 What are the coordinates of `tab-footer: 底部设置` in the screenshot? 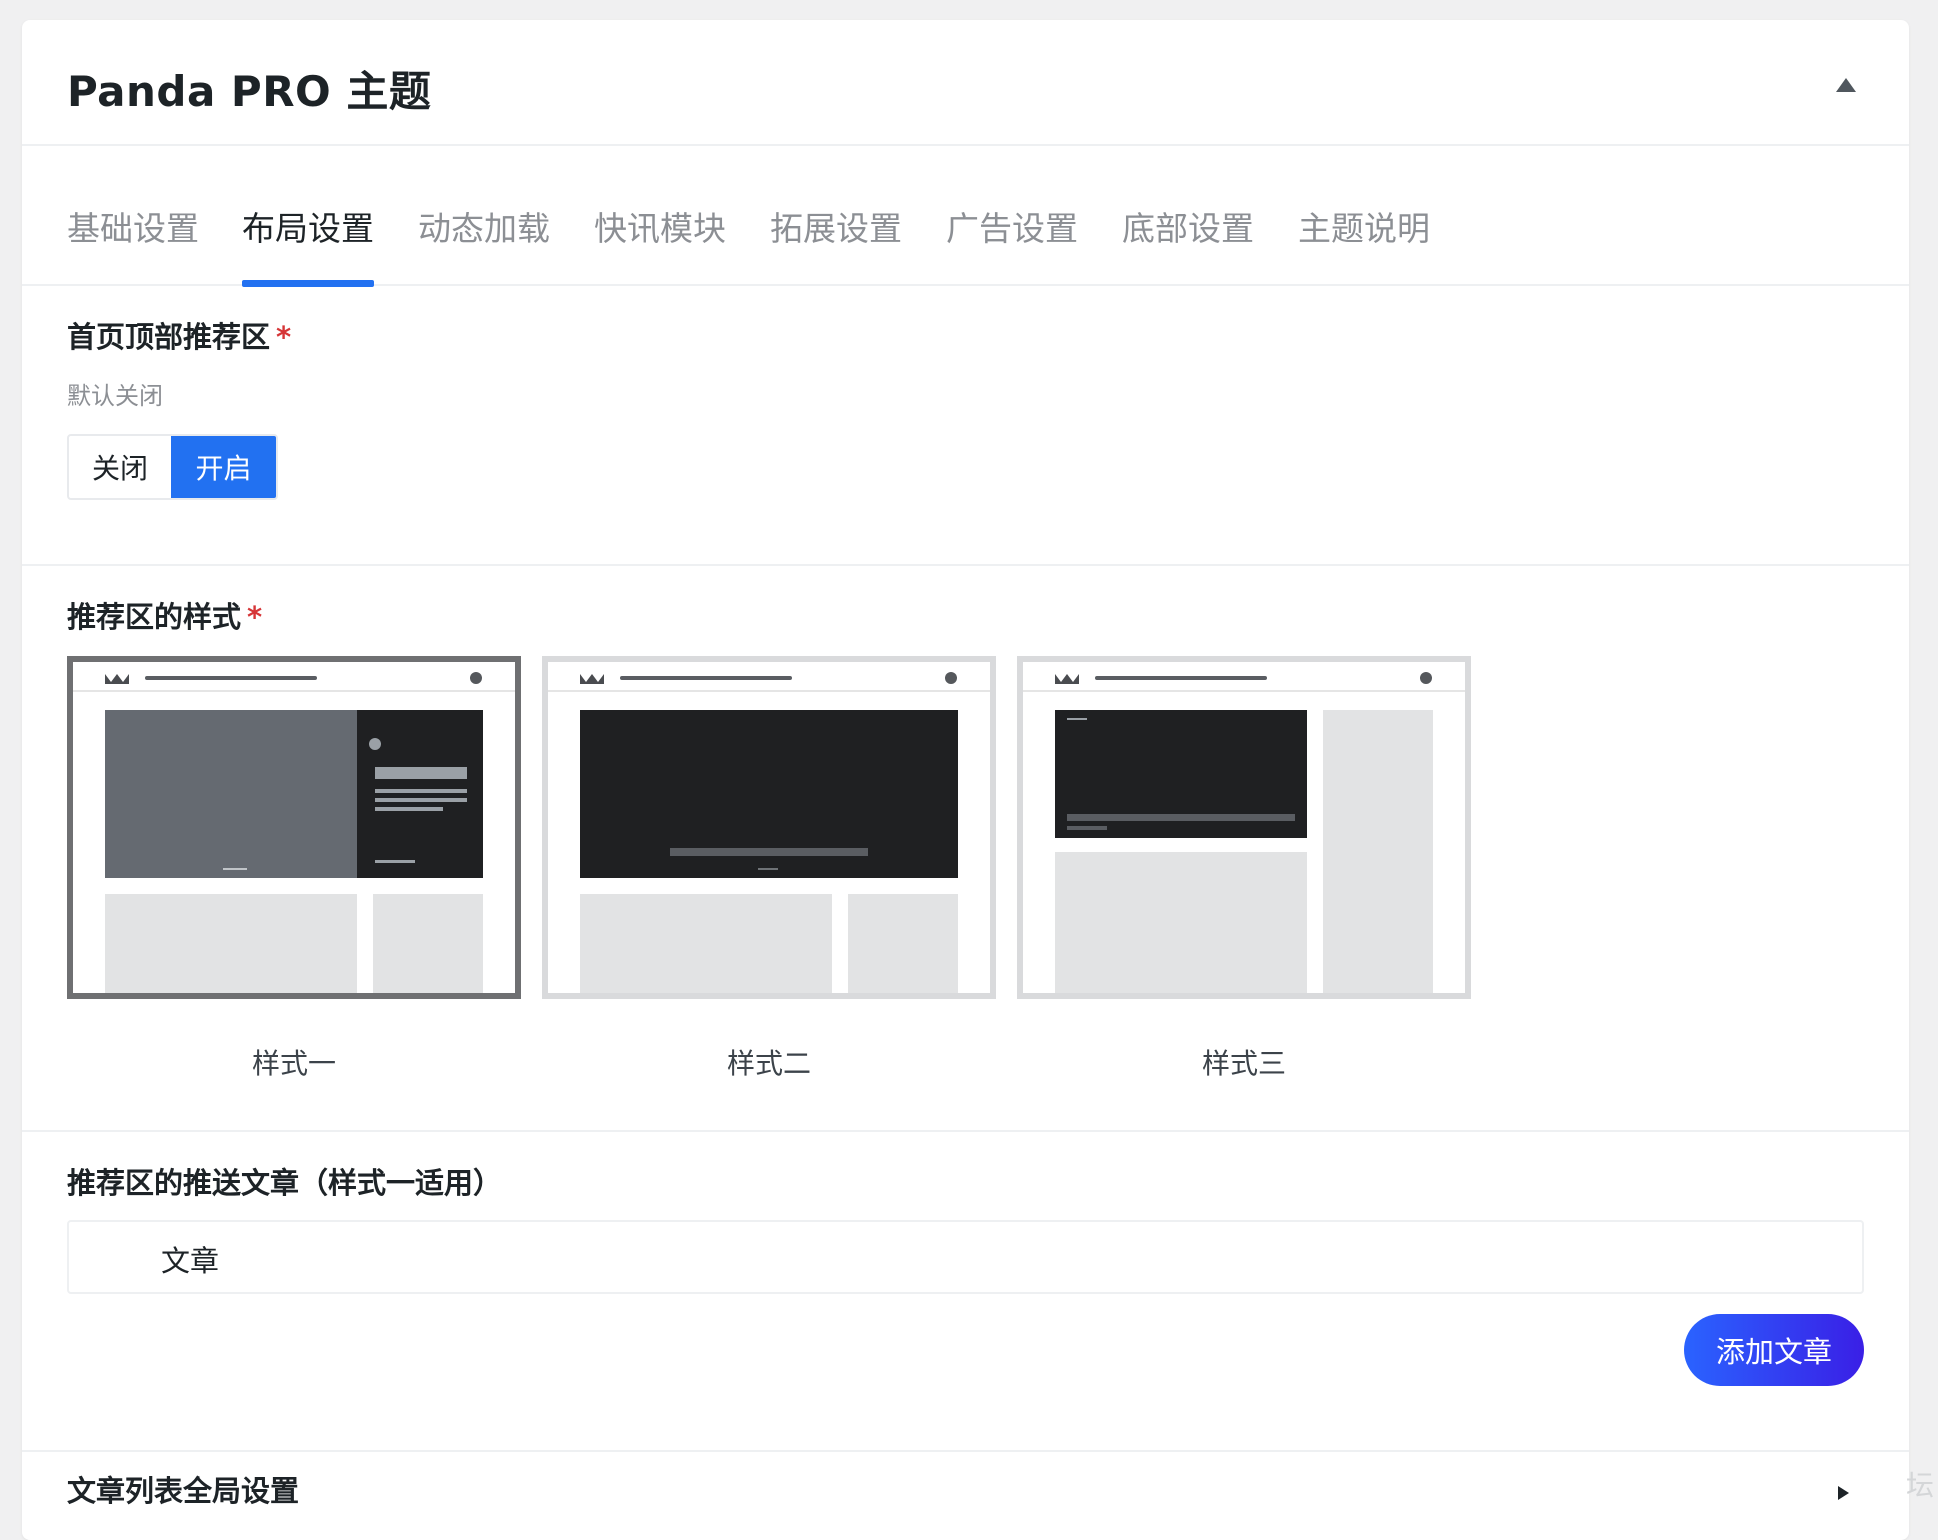 It's located at (1188, 226).